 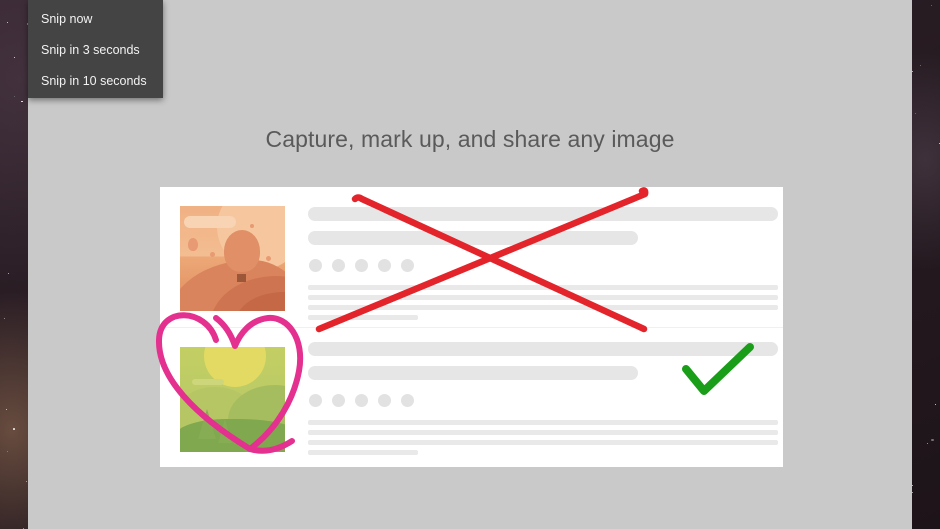 What do you see at coordinates (470, 139) in the screenshot?
I see `page-title: Capture, mark up, and share any image` at bounding box center [470, 139].